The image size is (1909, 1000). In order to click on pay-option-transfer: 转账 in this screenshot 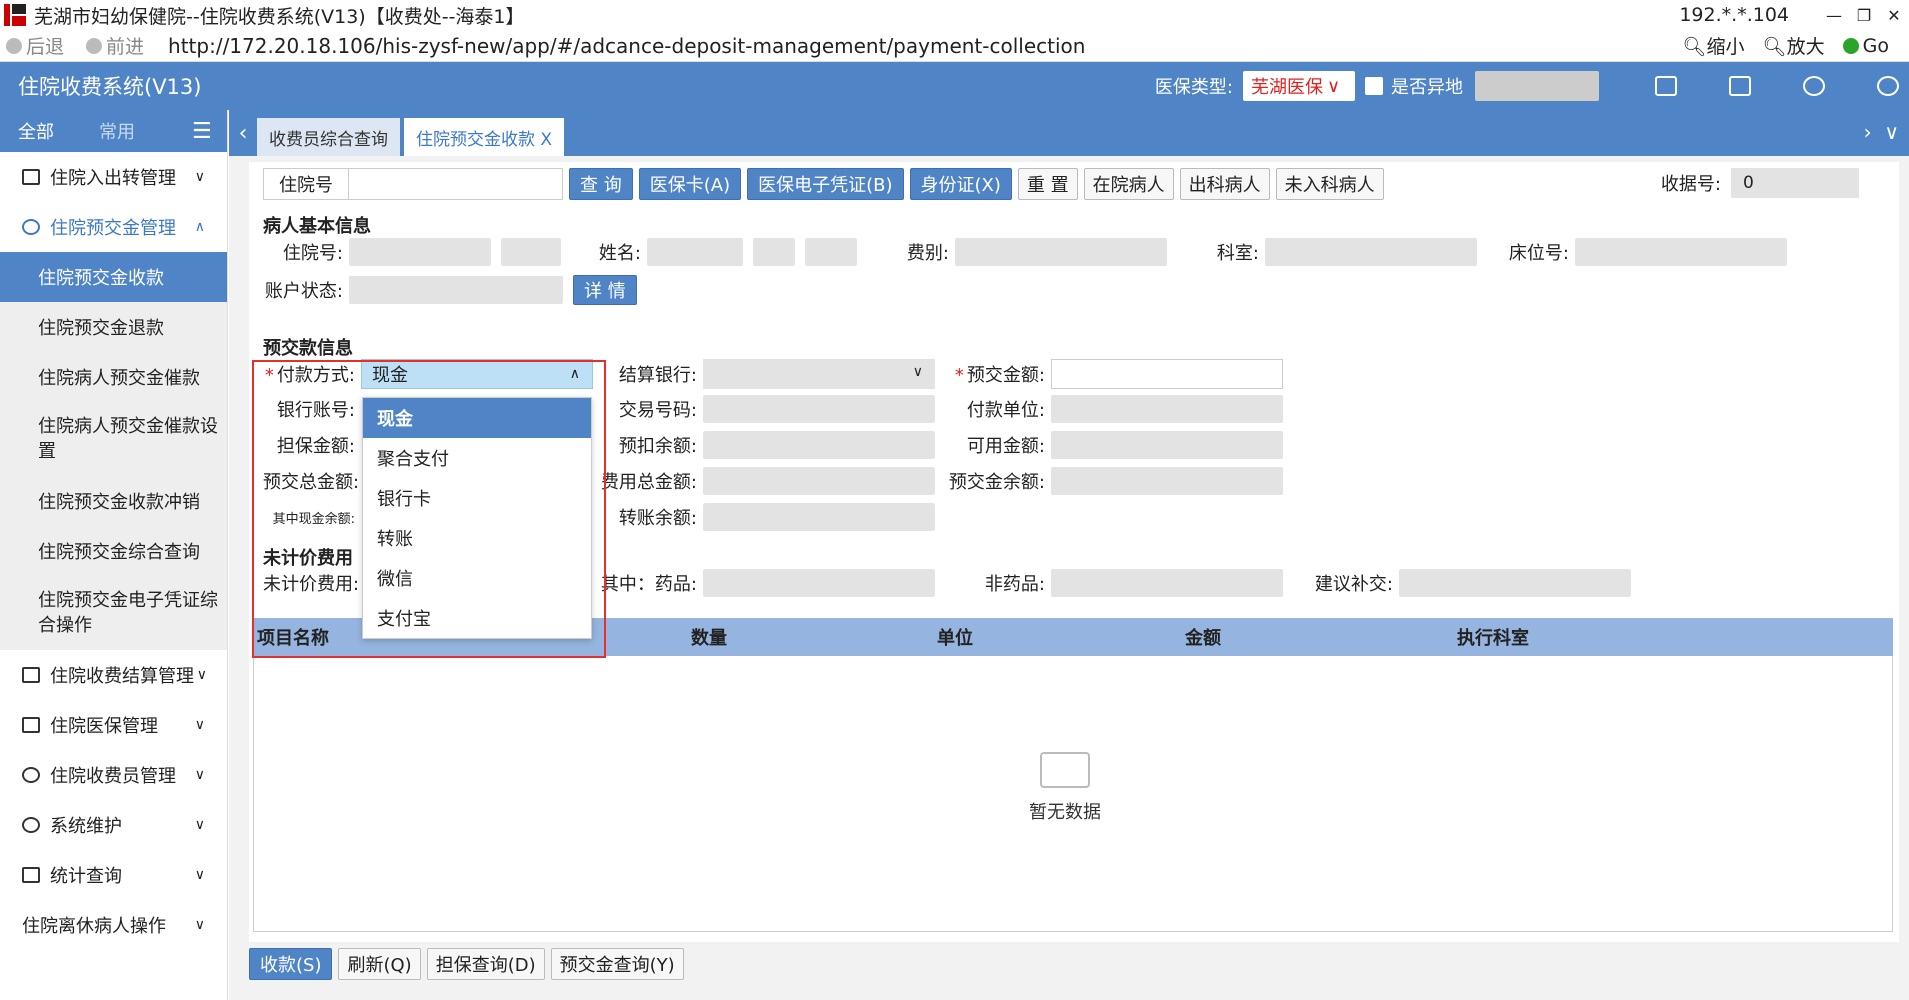, I will do `click(477, 538)`.